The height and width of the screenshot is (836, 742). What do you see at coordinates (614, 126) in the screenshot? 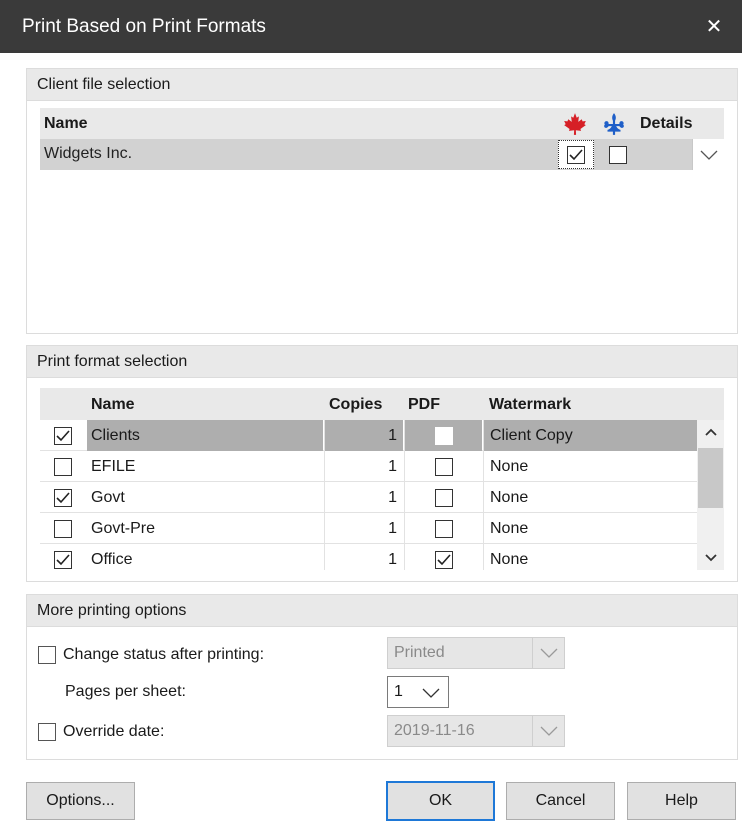
I see `fleur-de-lis-icon` at bounding box center [614, 126].